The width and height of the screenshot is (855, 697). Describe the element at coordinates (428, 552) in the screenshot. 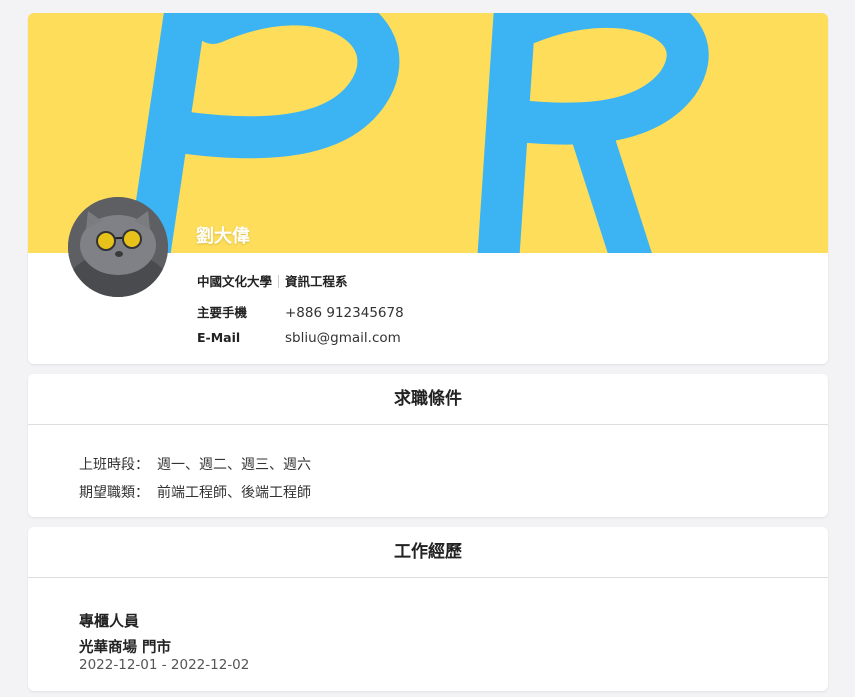

I see `work-experience-title: 工作經歷` at that location.